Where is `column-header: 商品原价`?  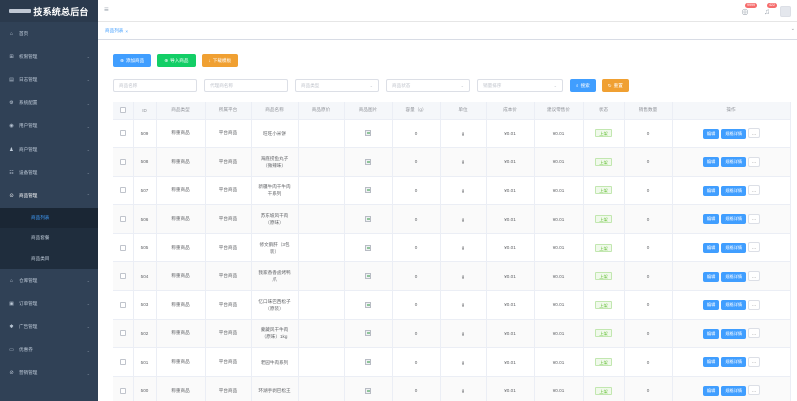 column-header: 商品原价 is located at coordinates (321, 111).